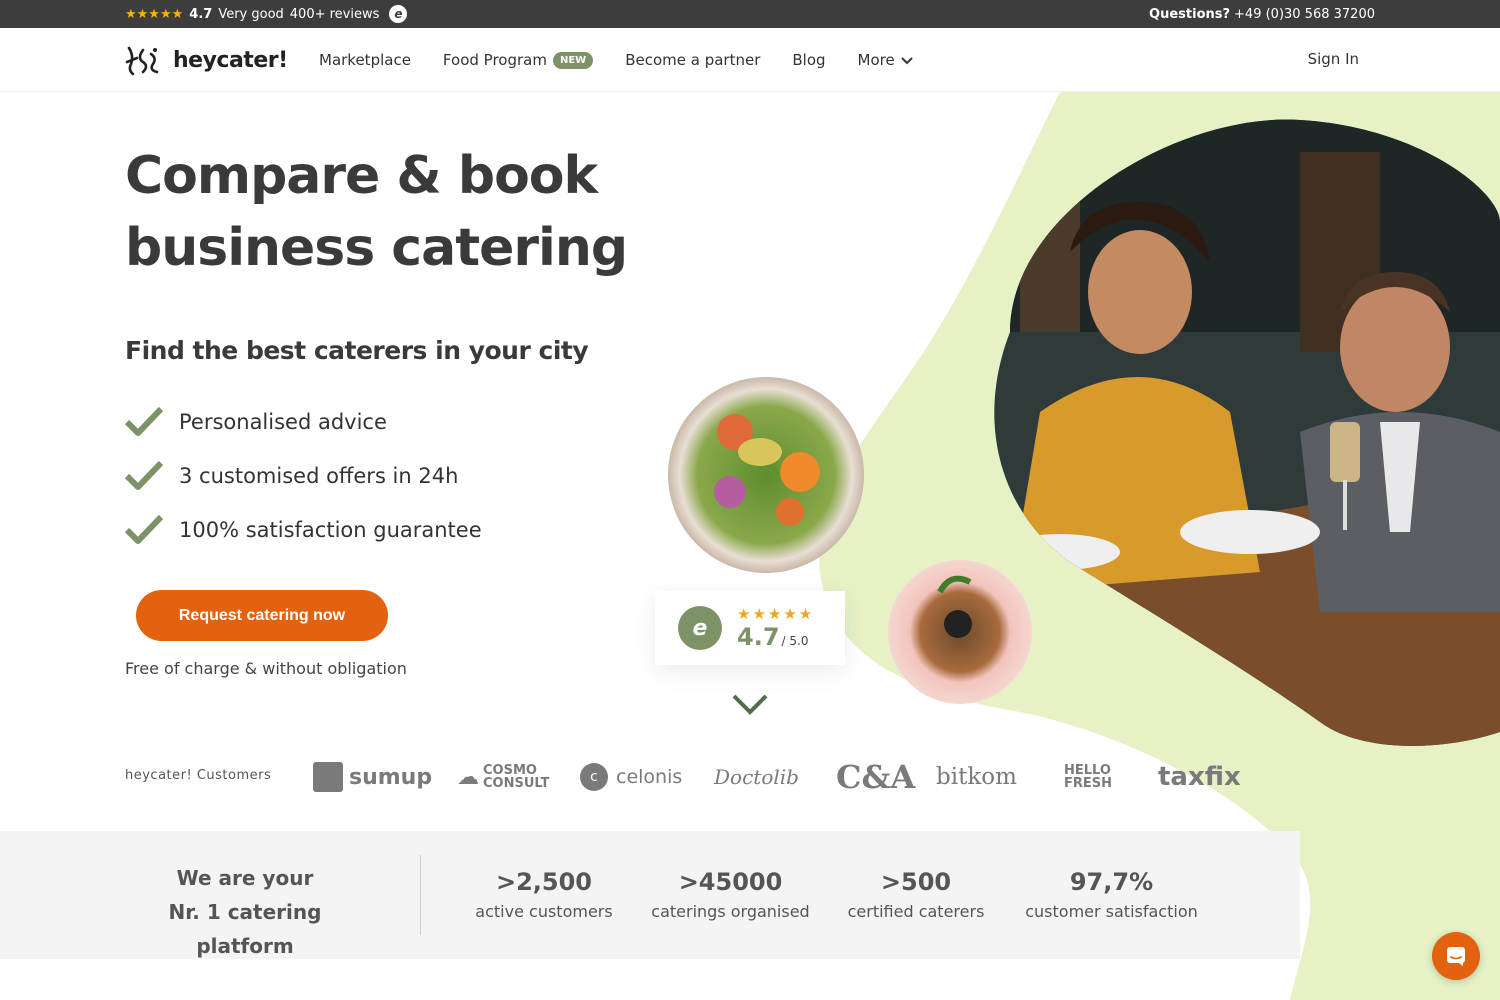 The width and height of the screenshot is (1500, 1000). I want to click on sign-in-link: Sign In, so click(1333, 59).